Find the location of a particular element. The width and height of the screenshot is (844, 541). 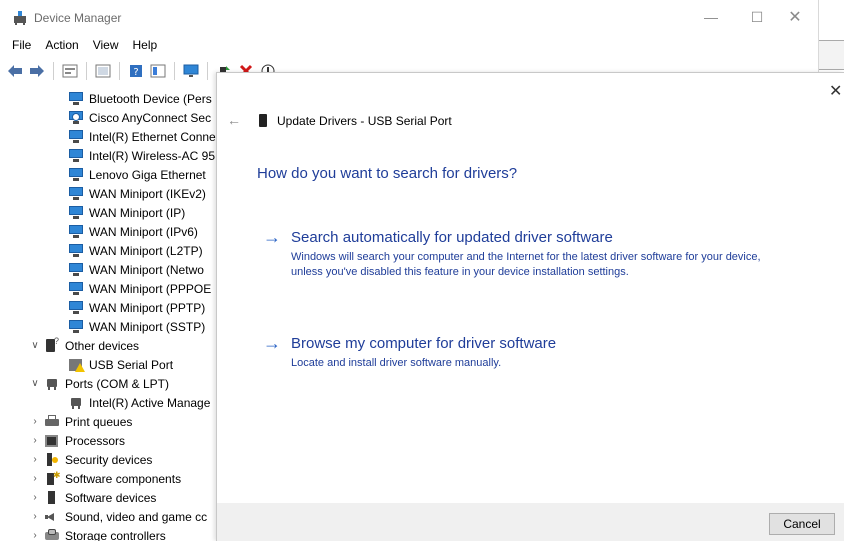

tree-item: WAN Miniport (IP) is located at coordinates (118, 212).